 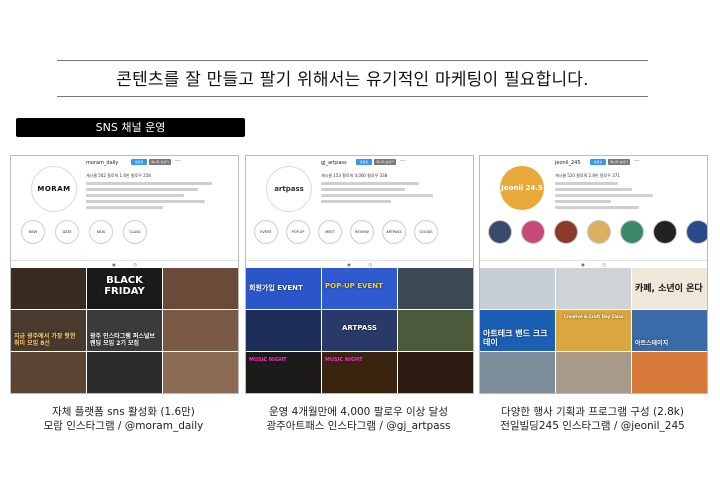 What do you see at coordinates (266, 232) in the screenshot?
I see `highlight-item: EVENT` at bounding box center [266, 232].